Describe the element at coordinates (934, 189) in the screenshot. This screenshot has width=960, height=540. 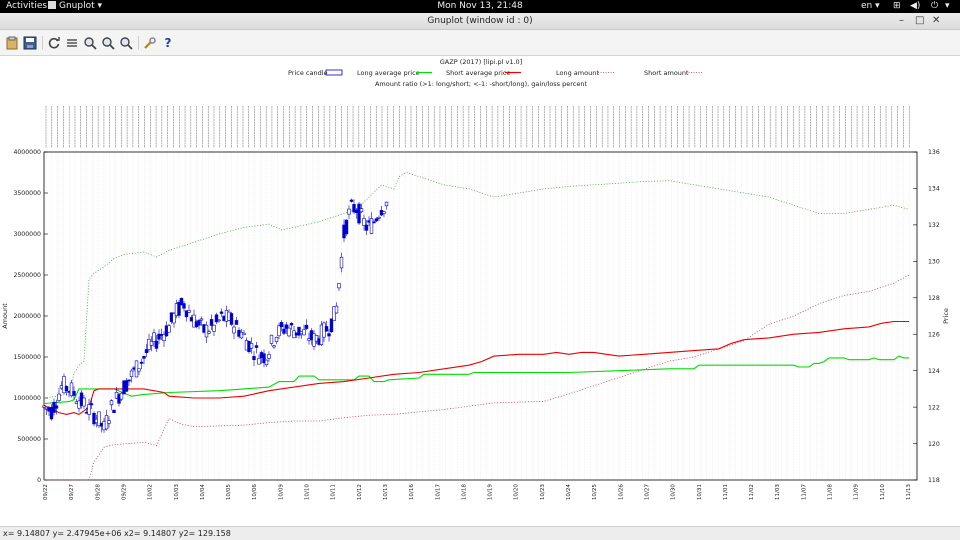
I see `right-tick-label: 134` at that location.